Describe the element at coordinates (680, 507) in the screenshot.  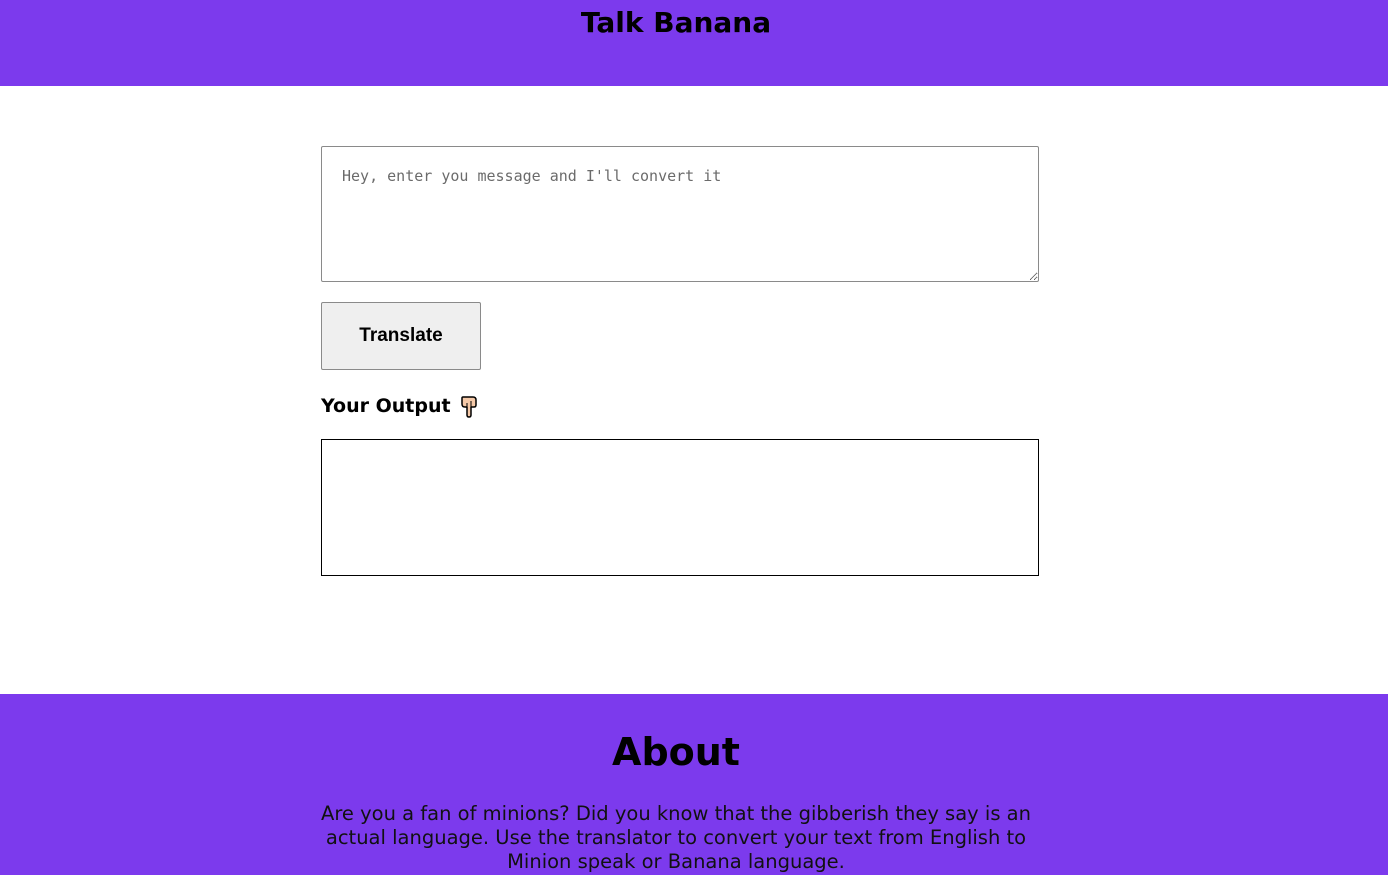
I see `translation-output` at that location.